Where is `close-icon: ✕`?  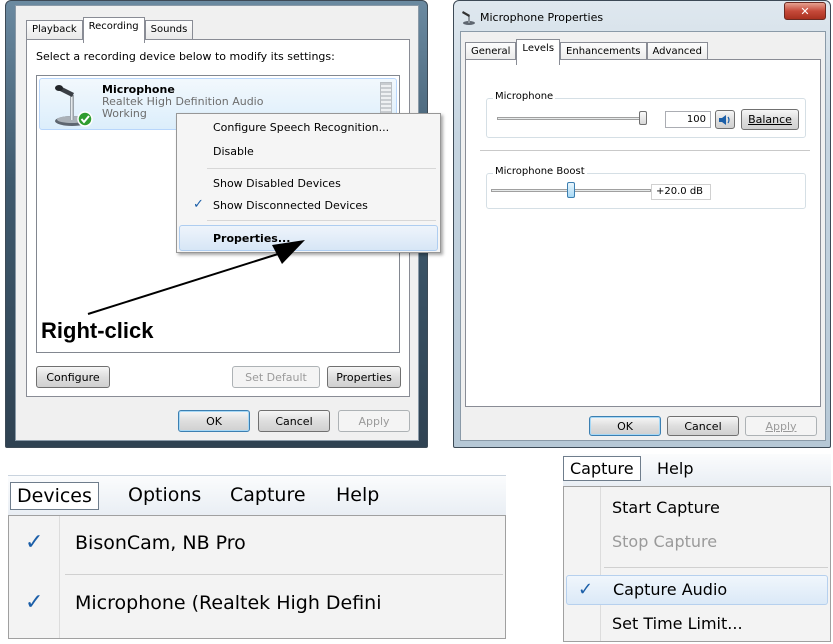
close-icon: ✕ is located at coordinates (805, 11).